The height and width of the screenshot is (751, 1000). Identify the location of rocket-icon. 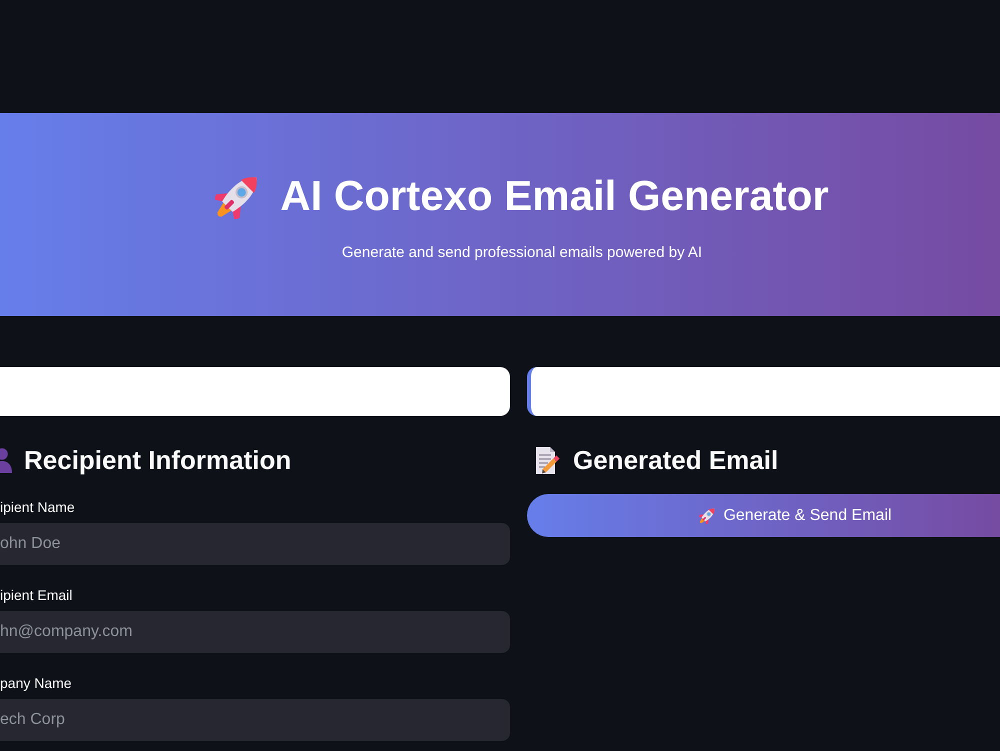
(707, 515).